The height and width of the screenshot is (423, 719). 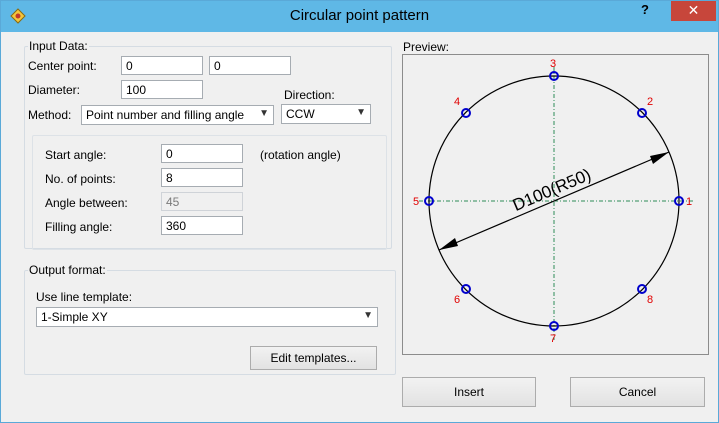 What do you see at coordinates (645, 11) in the screenshot?
I see `help-button: ?` at bounding box center [645, 11].